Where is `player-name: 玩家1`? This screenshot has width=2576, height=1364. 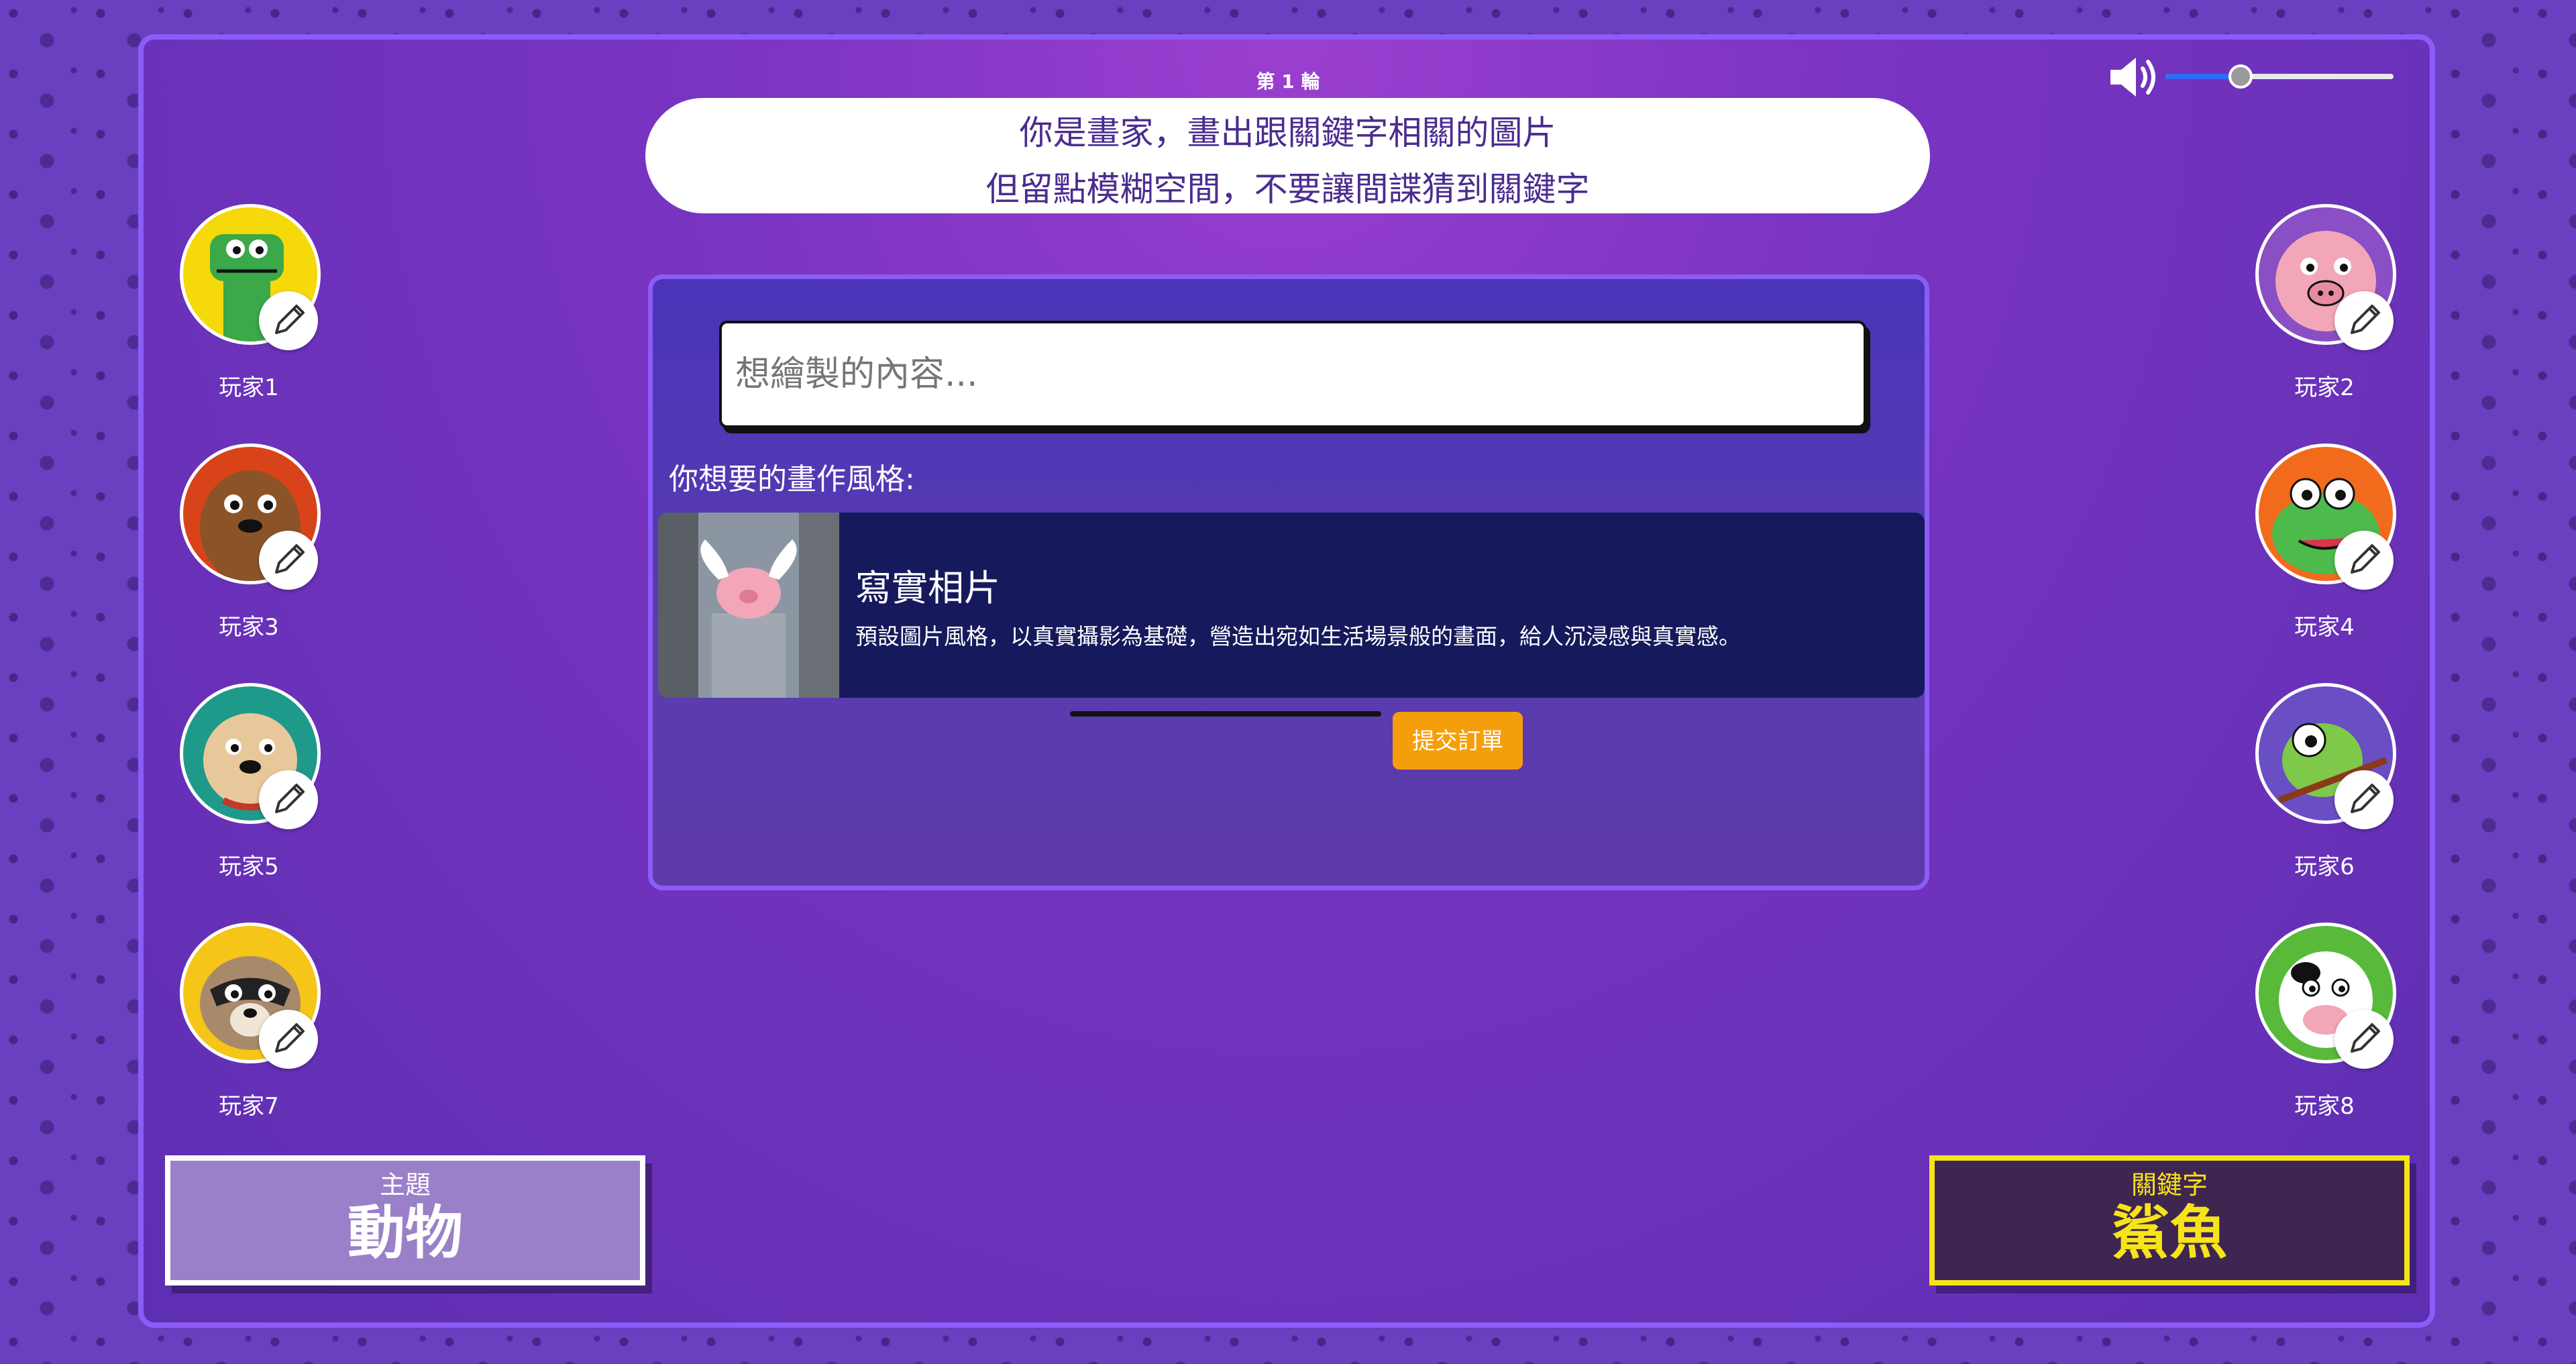 player-name: 玩家1 is located at coordinates (249, 387).